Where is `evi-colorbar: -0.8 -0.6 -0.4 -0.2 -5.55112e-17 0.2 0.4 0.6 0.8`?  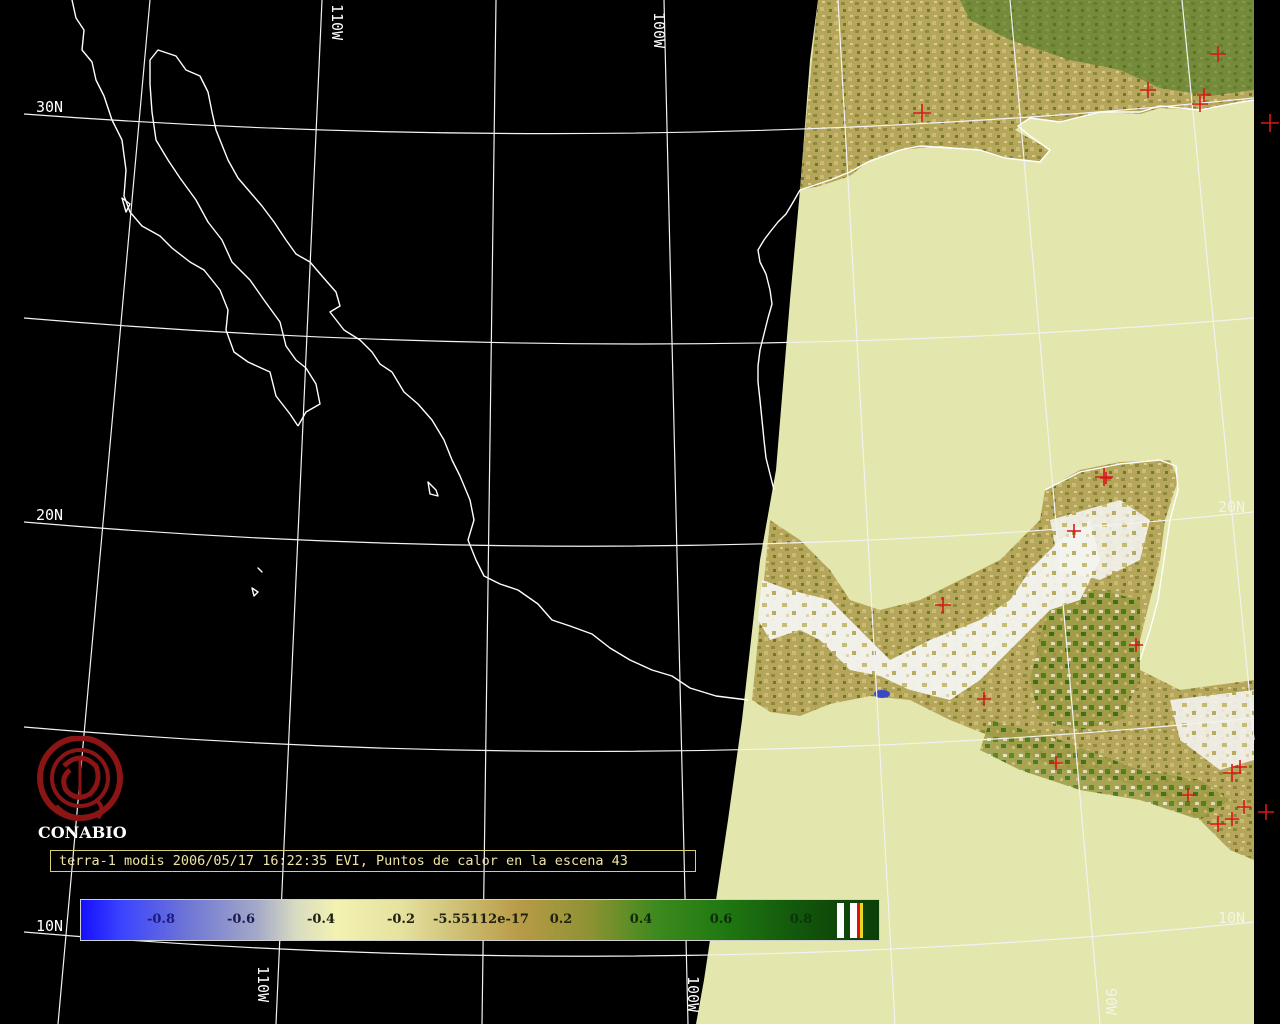 evi-colorbar: -0.8 -0.6 -0.4 -0.2 -5.55112e-17 0.2 0.4 0.6 0.8 is located at coordinates (480, 920).